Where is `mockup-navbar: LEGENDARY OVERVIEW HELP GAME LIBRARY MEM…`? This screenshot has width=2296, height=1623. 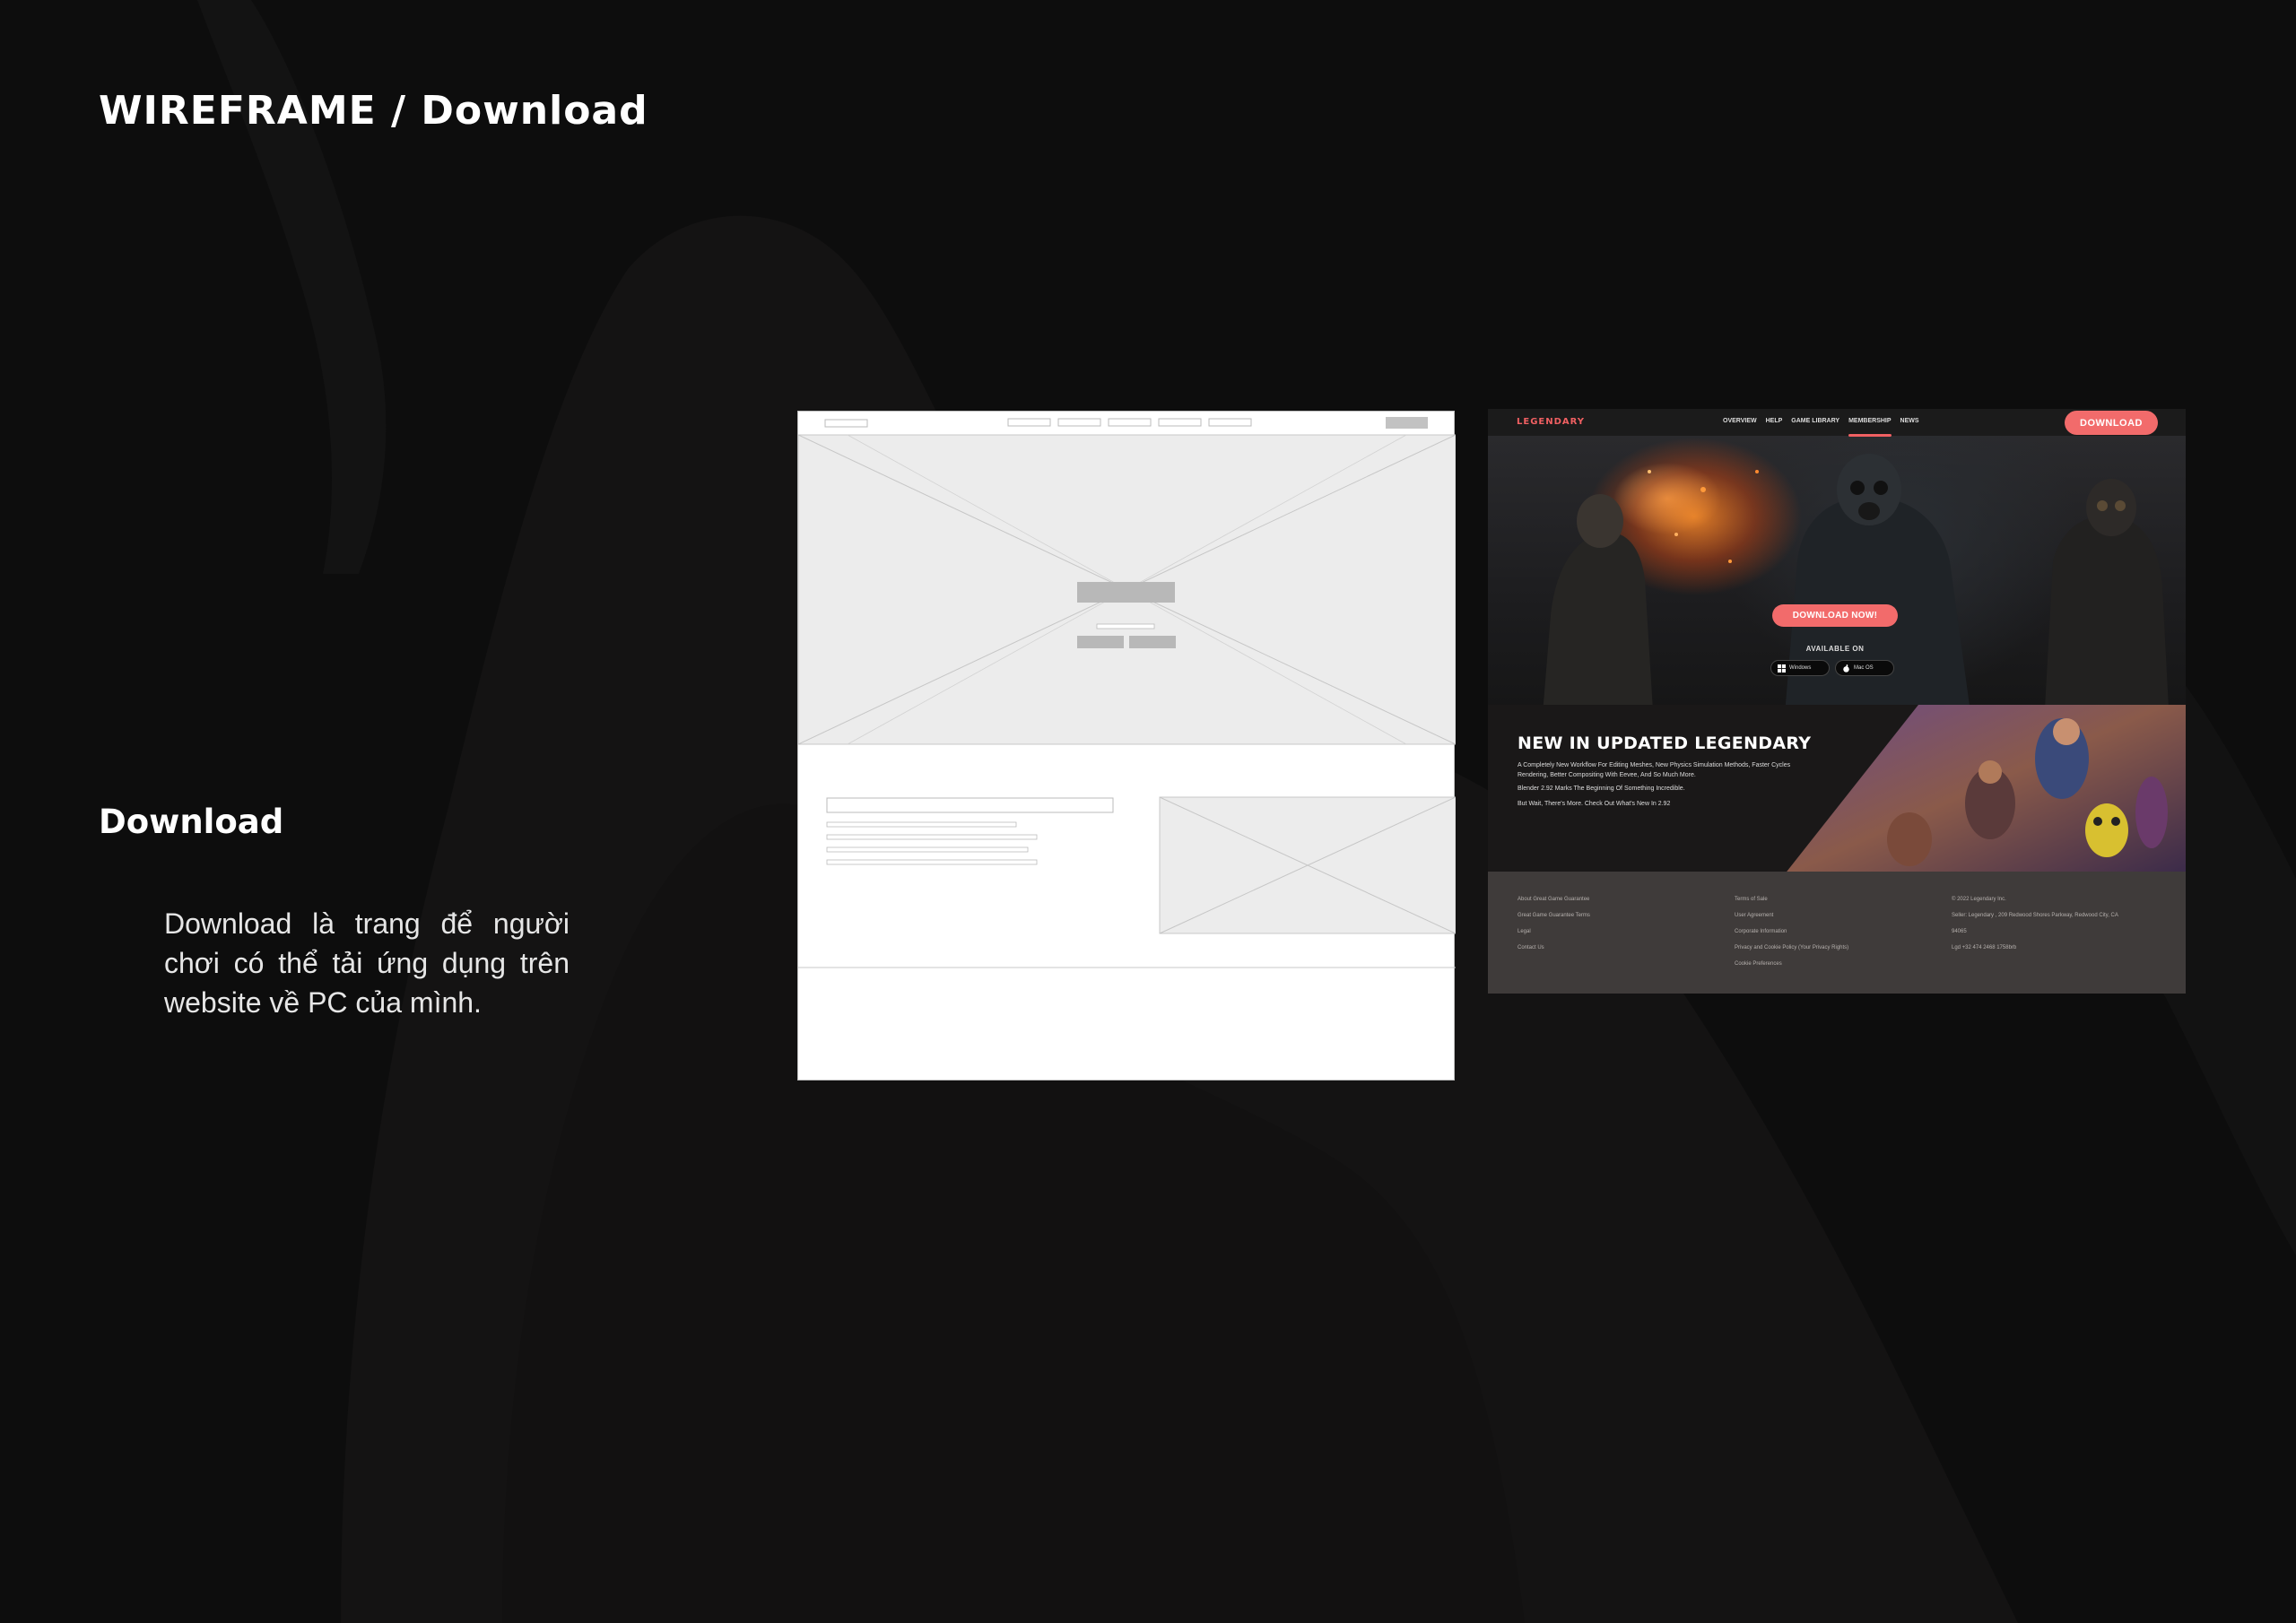 mockup-navbar: LEGENDARY OVERVIEW HELP GAME LIBRARY MEM… is located at coordinates (1837, 423).